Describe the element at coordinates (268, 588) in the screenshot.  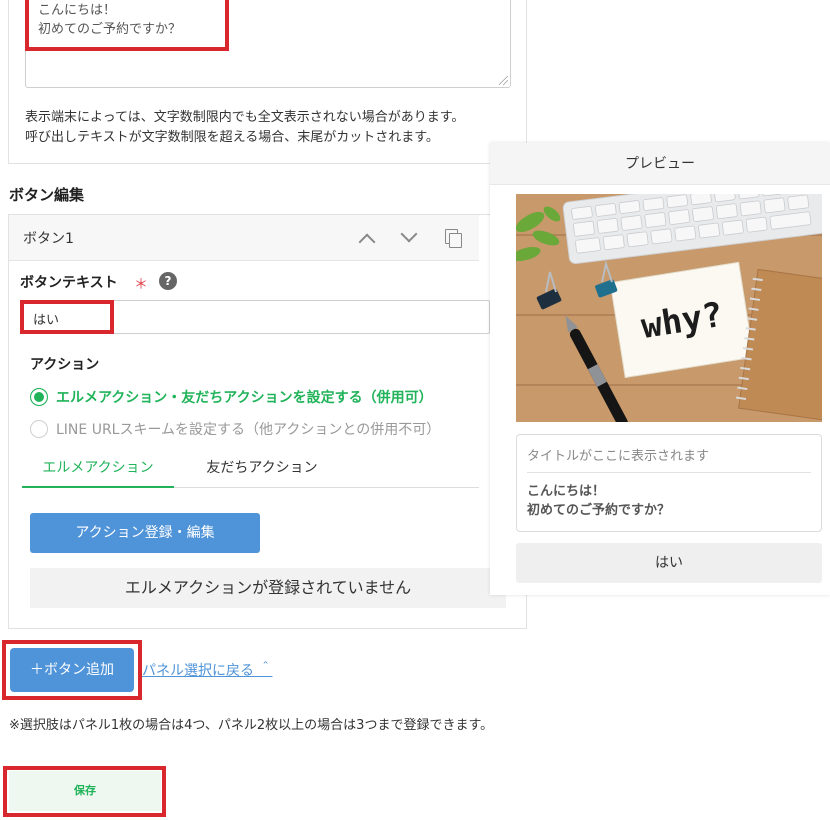
I see `empty-action-message: エルメアクションが登録されていません` at that location.